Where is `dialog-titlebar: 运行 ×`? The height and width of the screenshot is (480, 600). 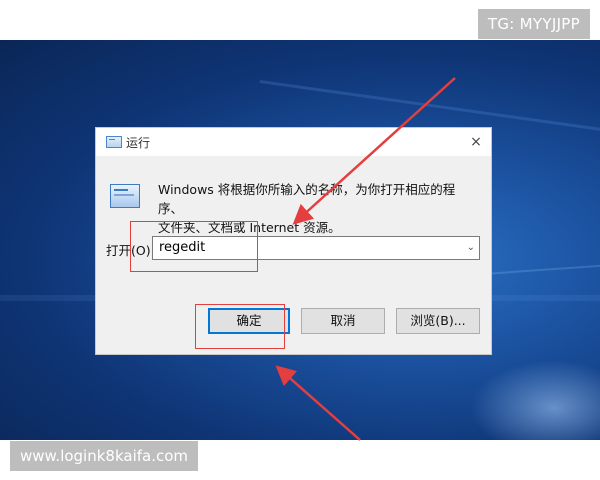 dialog-titlebar: 运行 × is located at coordinates (293, 142).